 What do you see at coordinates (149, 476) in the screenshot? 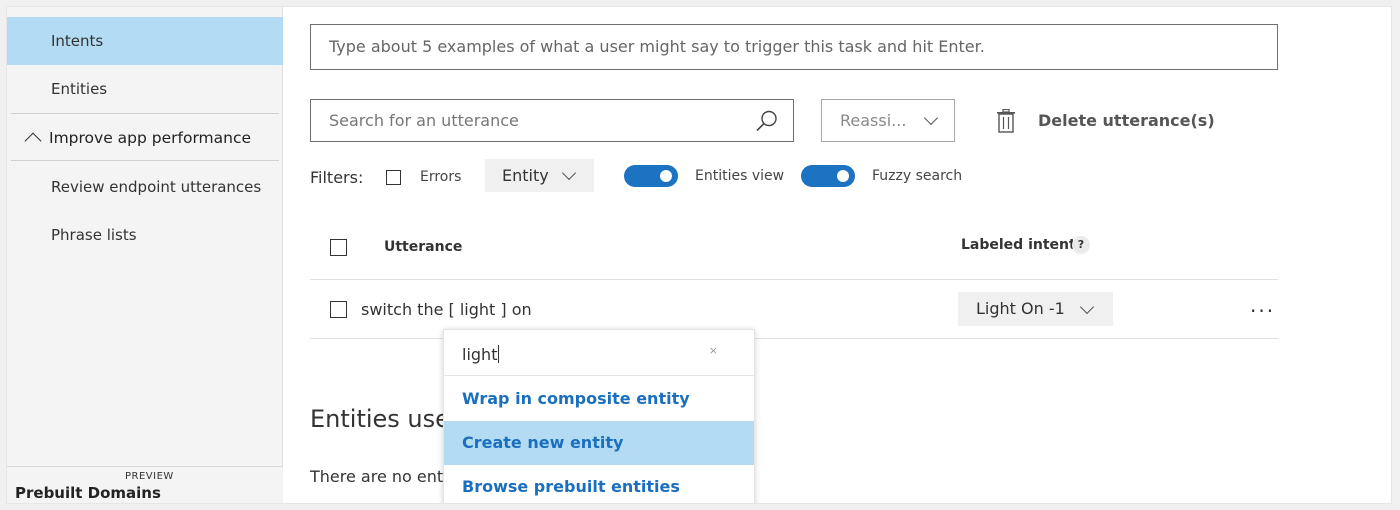
I see `preview-badge: PREVIEW` at bounding box center [149, 476].